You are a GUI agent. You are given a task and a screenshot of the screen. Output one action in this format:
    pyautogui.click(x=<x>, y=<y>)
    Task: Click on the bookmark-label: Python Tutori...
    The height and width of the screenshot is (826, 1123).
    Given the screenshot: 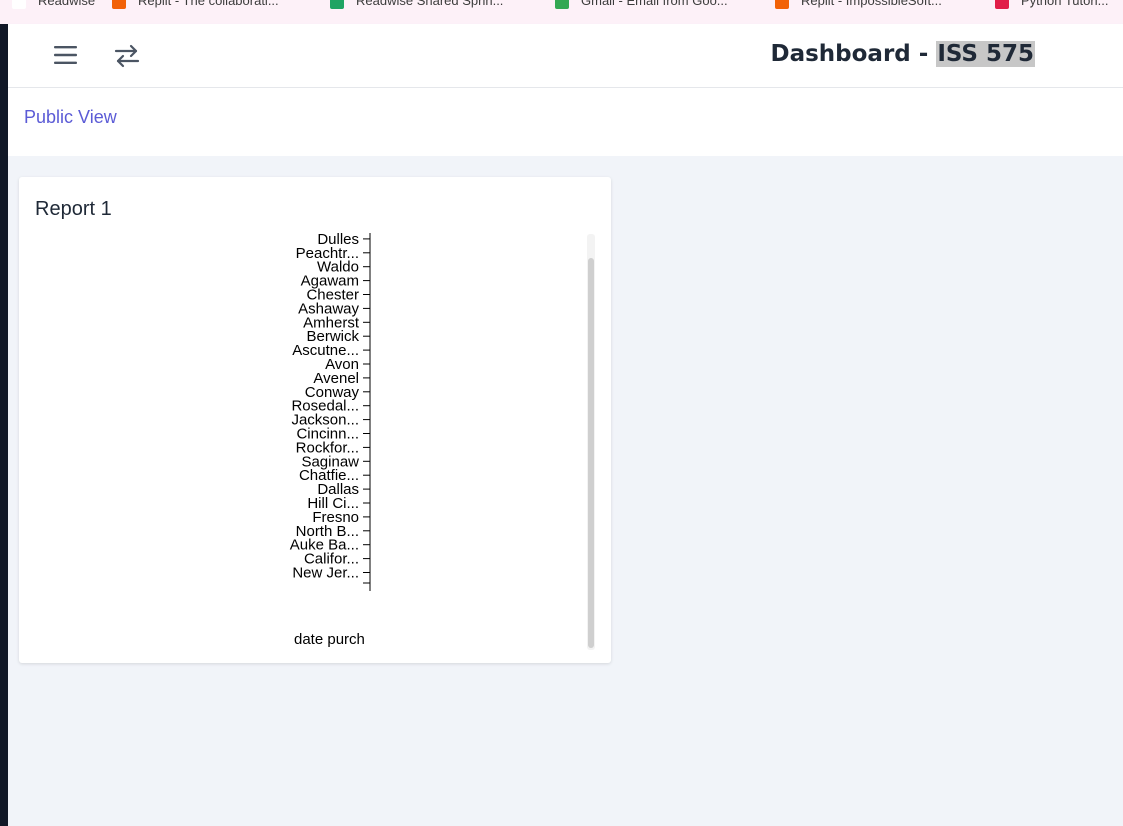 What is the action you would take?
    pyautogui.click(x=1065, y=4)
    